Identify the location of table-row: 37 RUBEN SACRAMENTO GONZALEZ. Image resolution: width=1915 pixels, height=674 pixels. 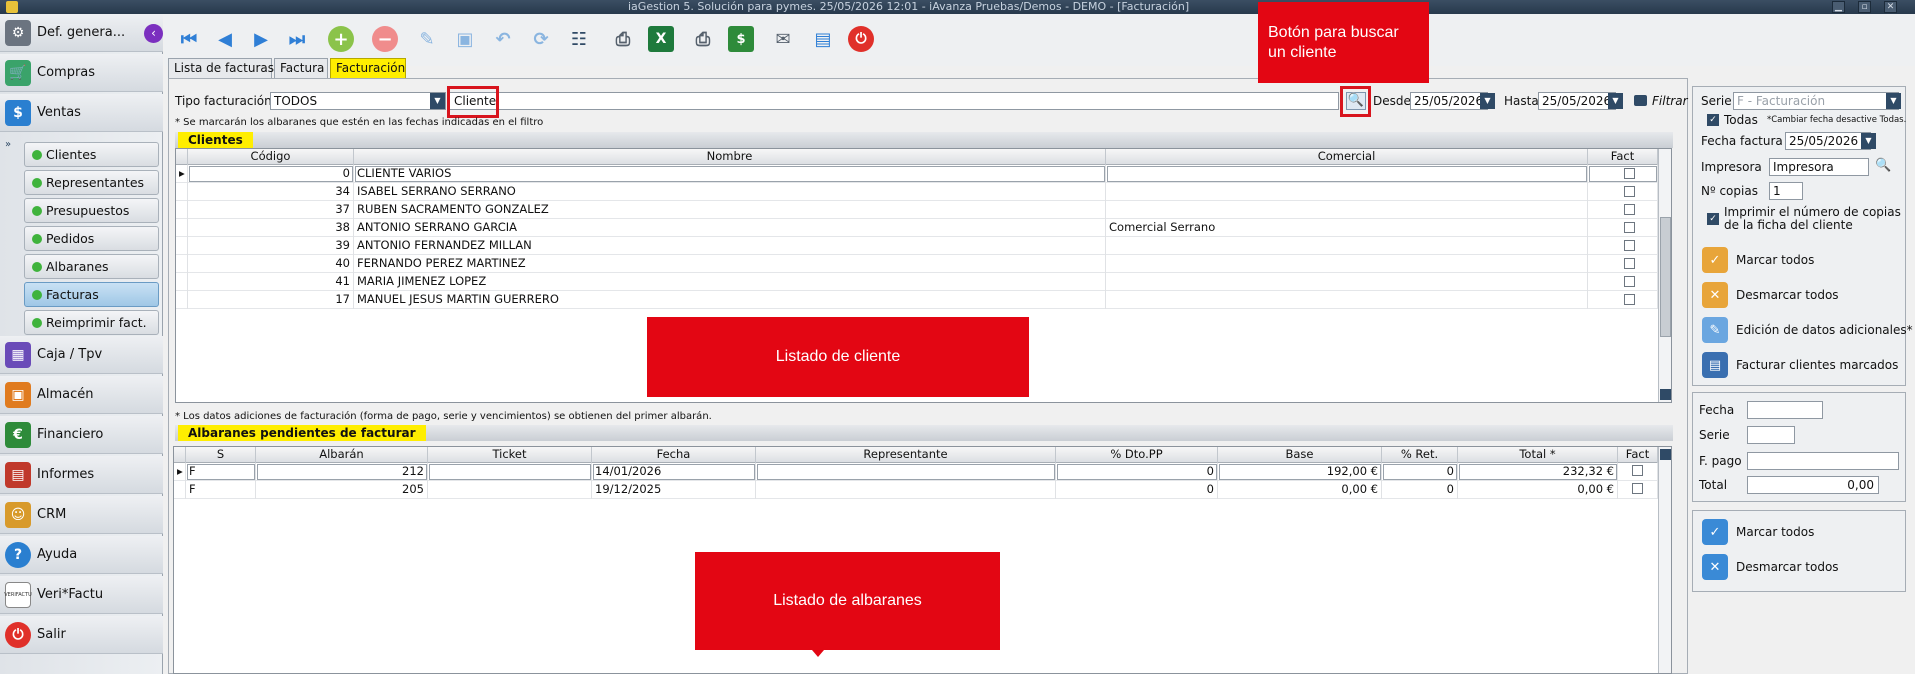
(917, 210).